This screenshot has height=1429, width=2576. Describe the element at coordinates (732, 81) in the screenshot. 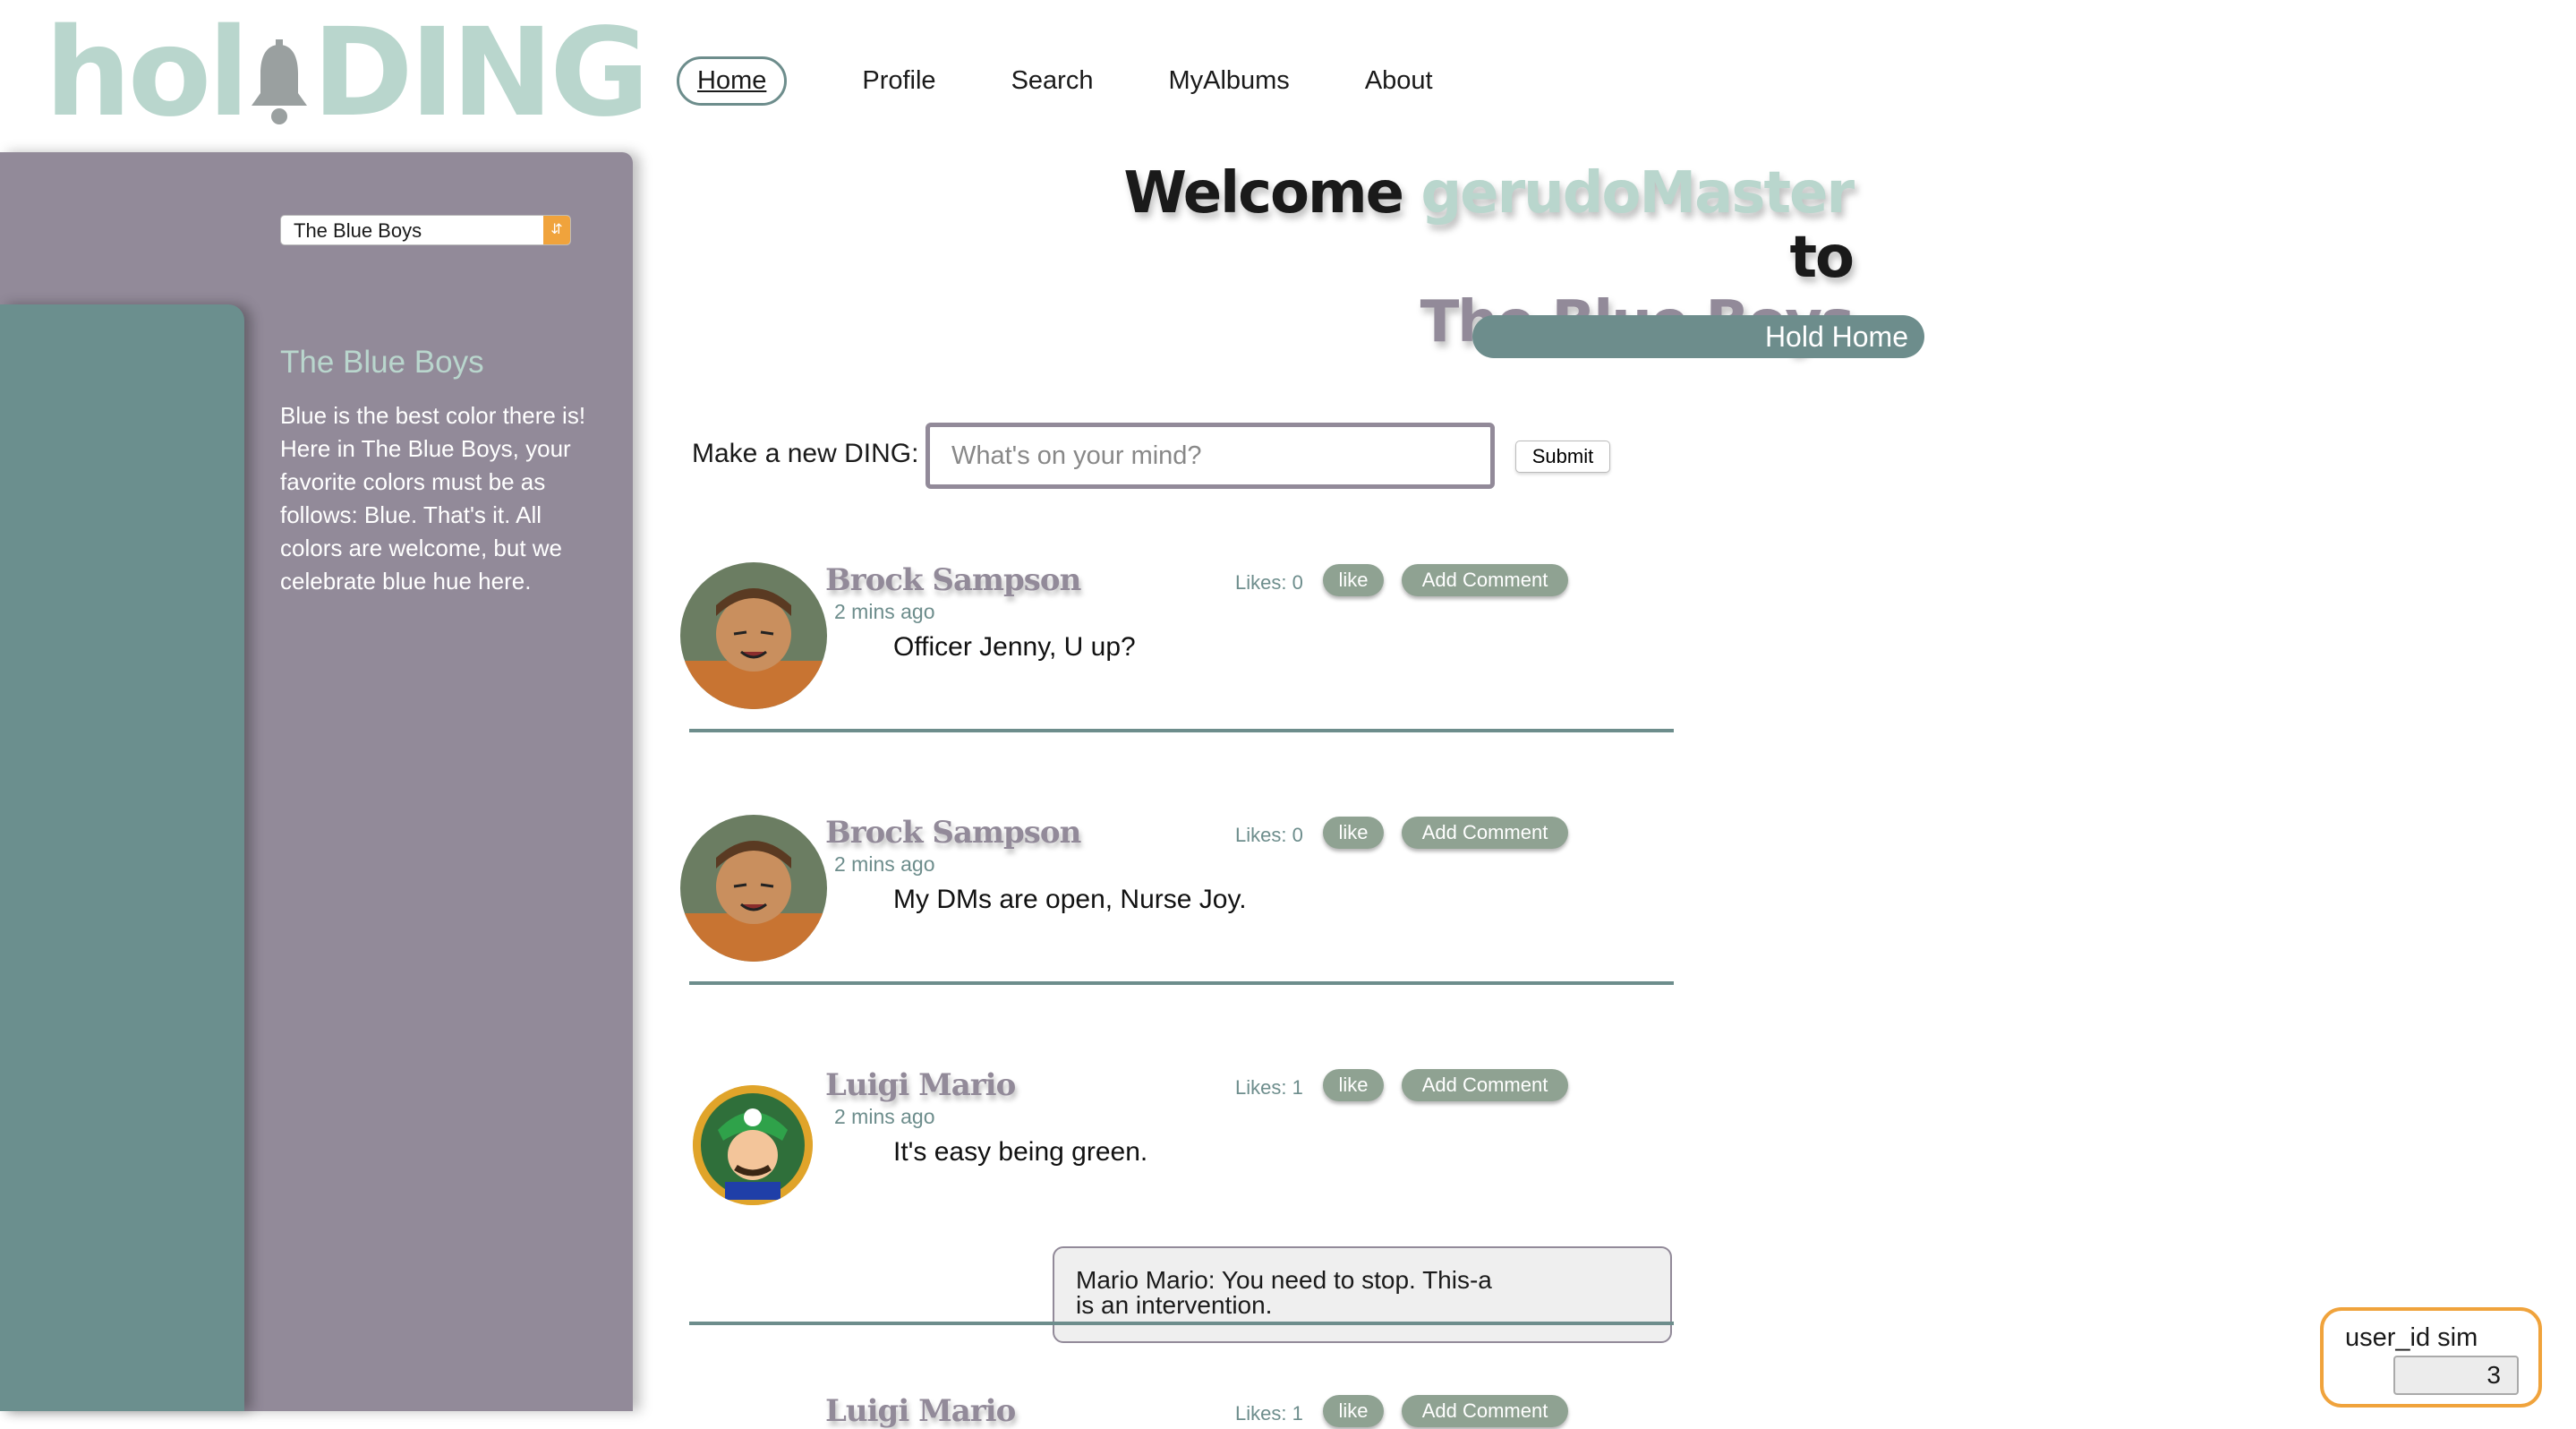

I see `nav-home: Home` at that location.